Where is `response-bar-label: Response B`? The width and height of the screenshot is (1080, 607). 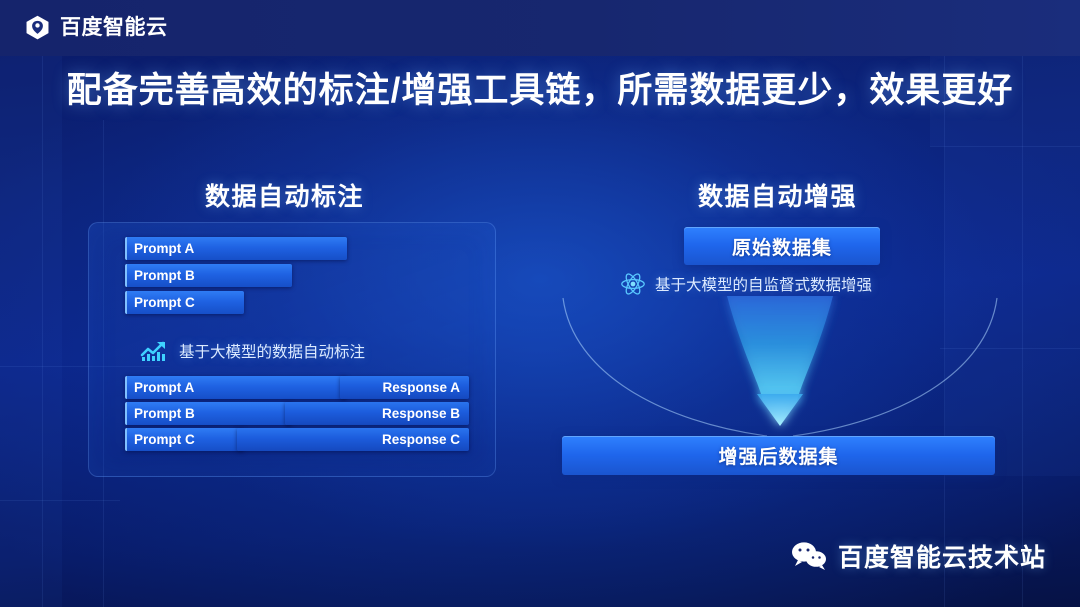
response-bar-label: Response B is located at coordinates (420, 413).